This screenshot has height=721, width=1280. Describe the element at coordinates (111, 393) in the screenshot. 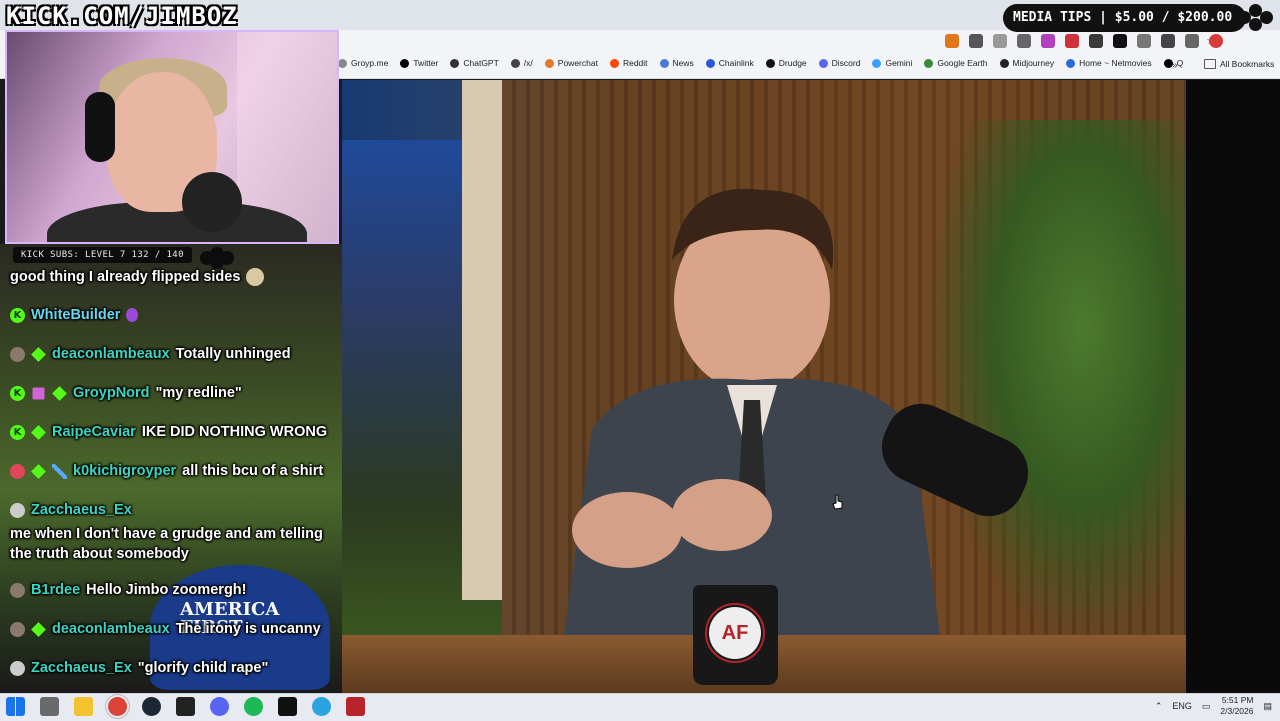

I see `chat-username: GroypNord` at that location.